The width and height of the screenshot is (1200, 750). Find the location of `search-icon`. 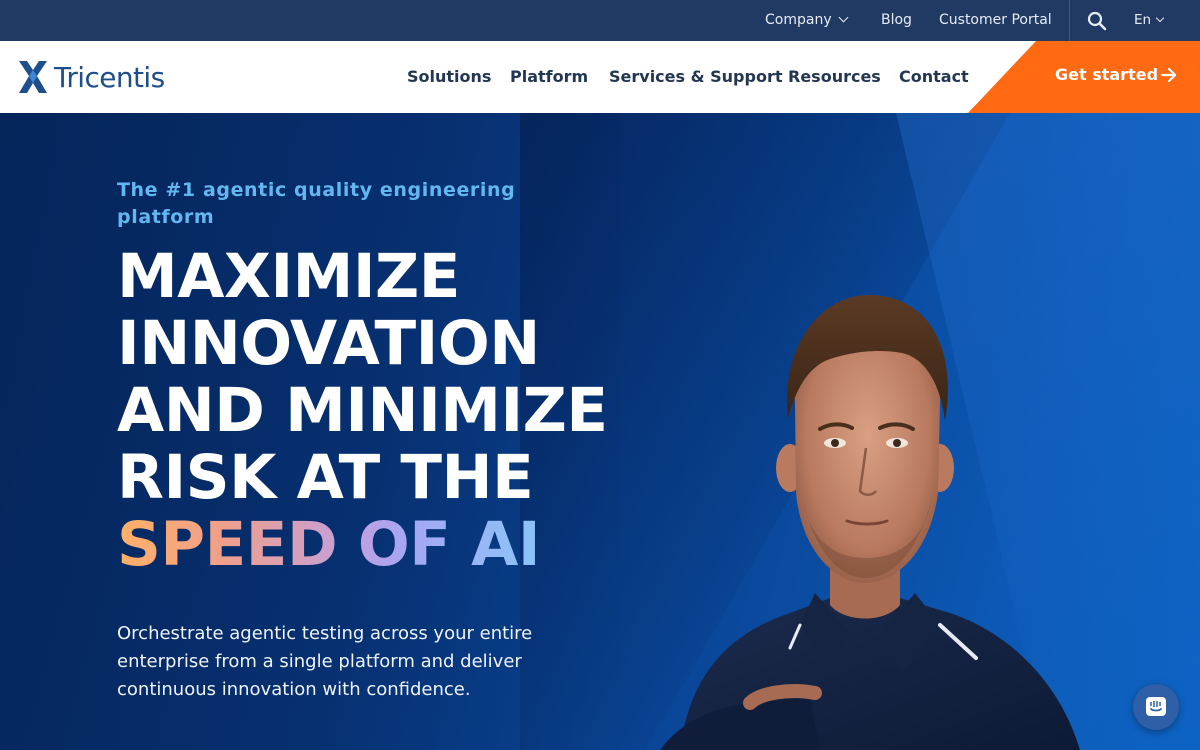

search-icon is located at coordinates (1097, 21).